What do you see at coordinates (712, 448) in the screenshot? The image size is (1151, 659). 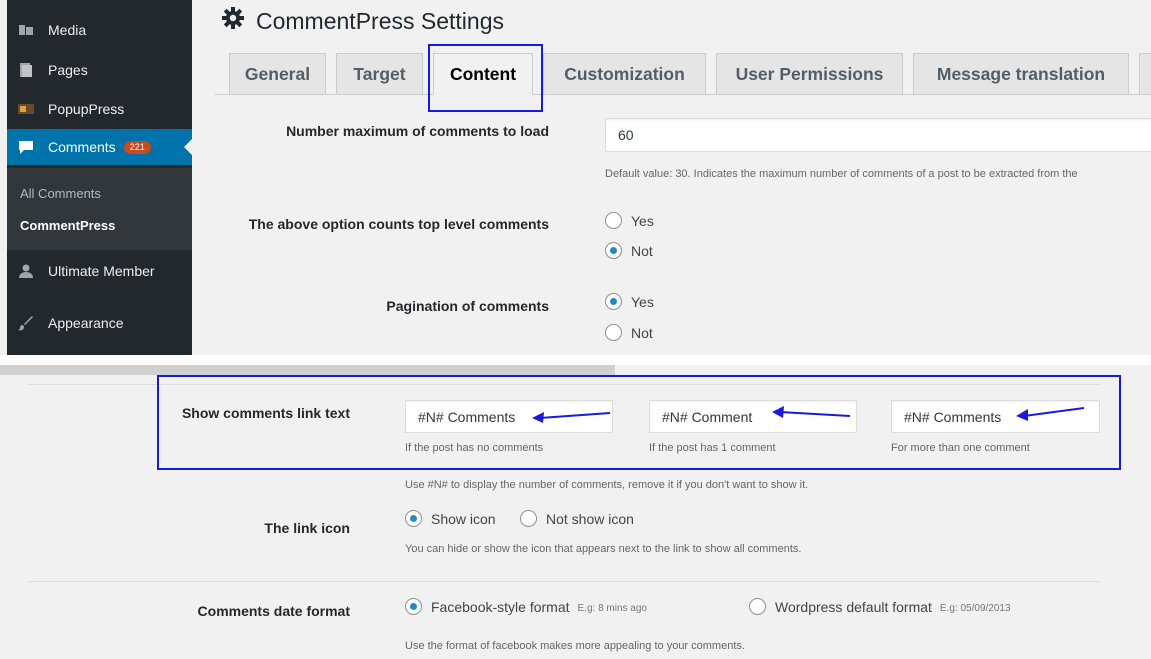 I see `link-text-one-comment-hint: If the post has 1 comment` at bounding box center [712, 448].